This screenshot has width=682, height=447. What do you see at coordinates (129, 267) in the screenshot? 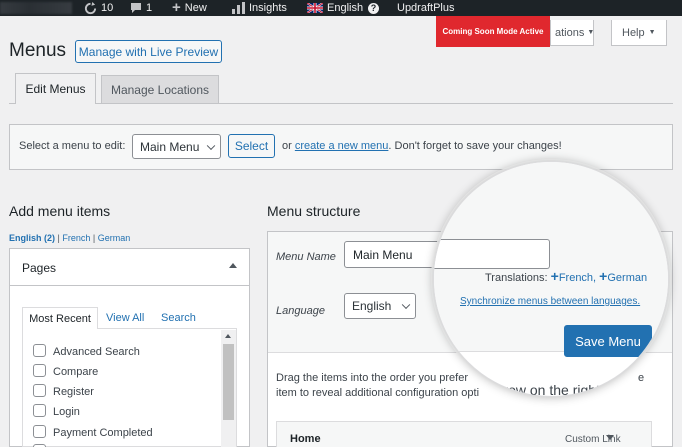
I see `pages-panel-header: Pages` at bounding box center [129, 267].